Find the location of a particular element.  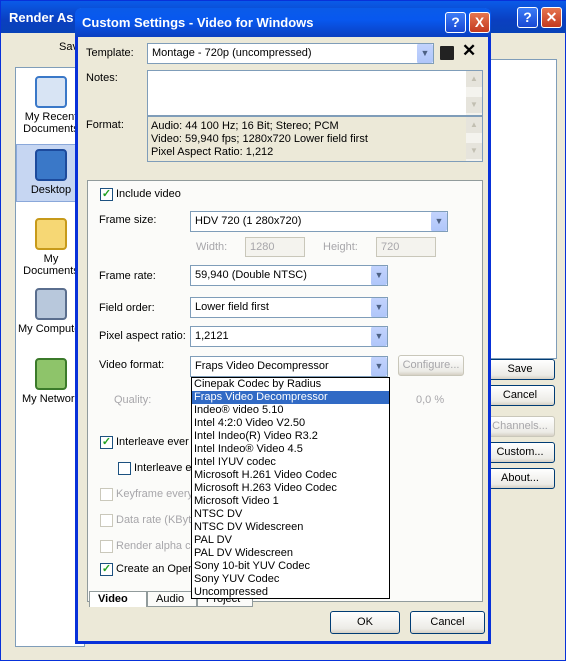

render-alpha-checkbox is located at coordinates (106, 546).